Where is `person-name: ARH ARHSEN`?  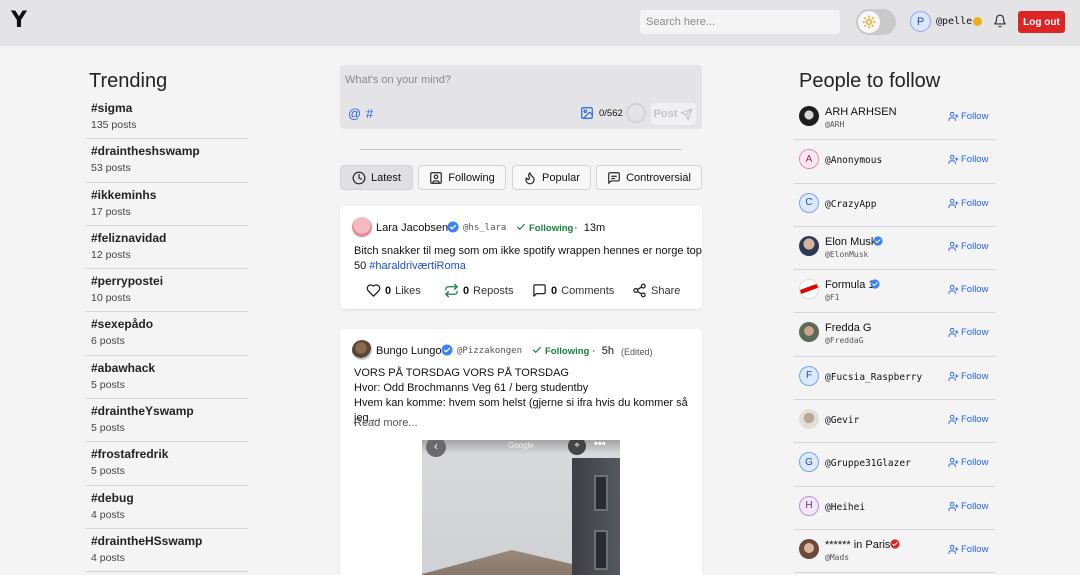 person-name: ARH ARHSEN is located at coordinates (861, 112).